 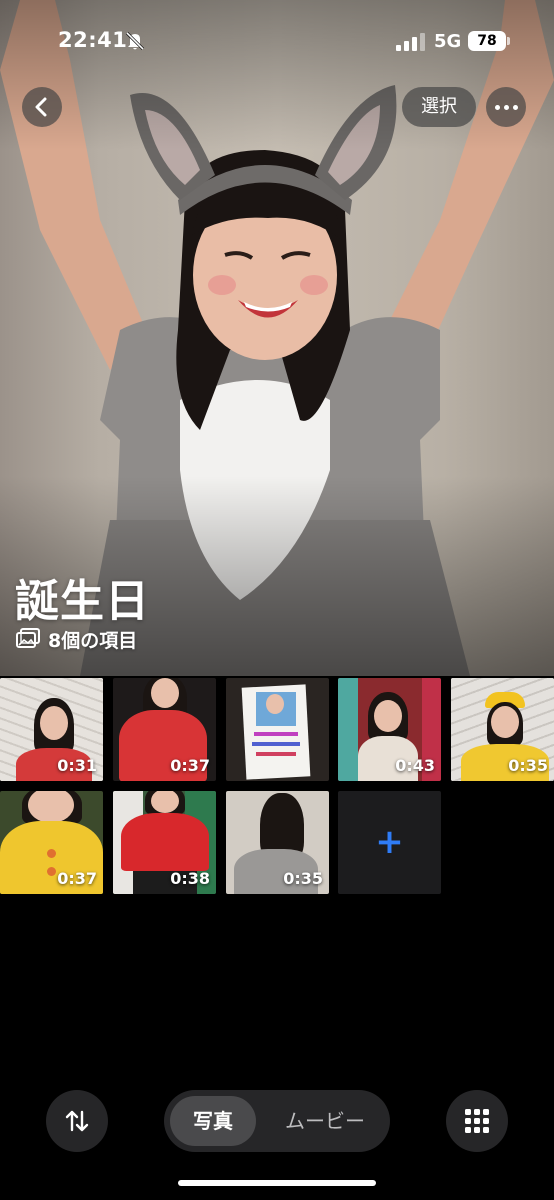 I want to click on view-segment-control: 写真 ムービー, so click(x=277, y=1121).